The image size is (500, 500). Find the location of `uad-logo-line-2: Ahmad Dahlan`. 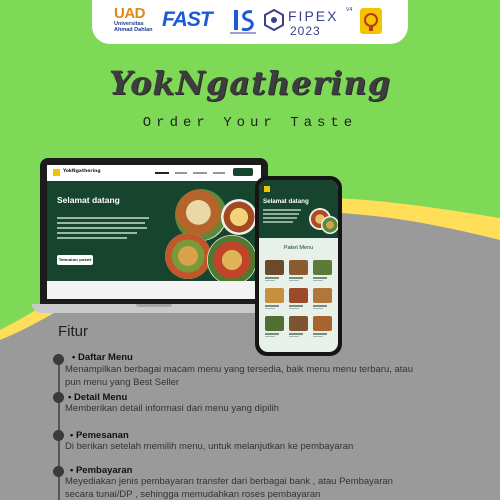

uad-logo-line-2: Ahmad Dahlan is located at coordinates (133, 30).